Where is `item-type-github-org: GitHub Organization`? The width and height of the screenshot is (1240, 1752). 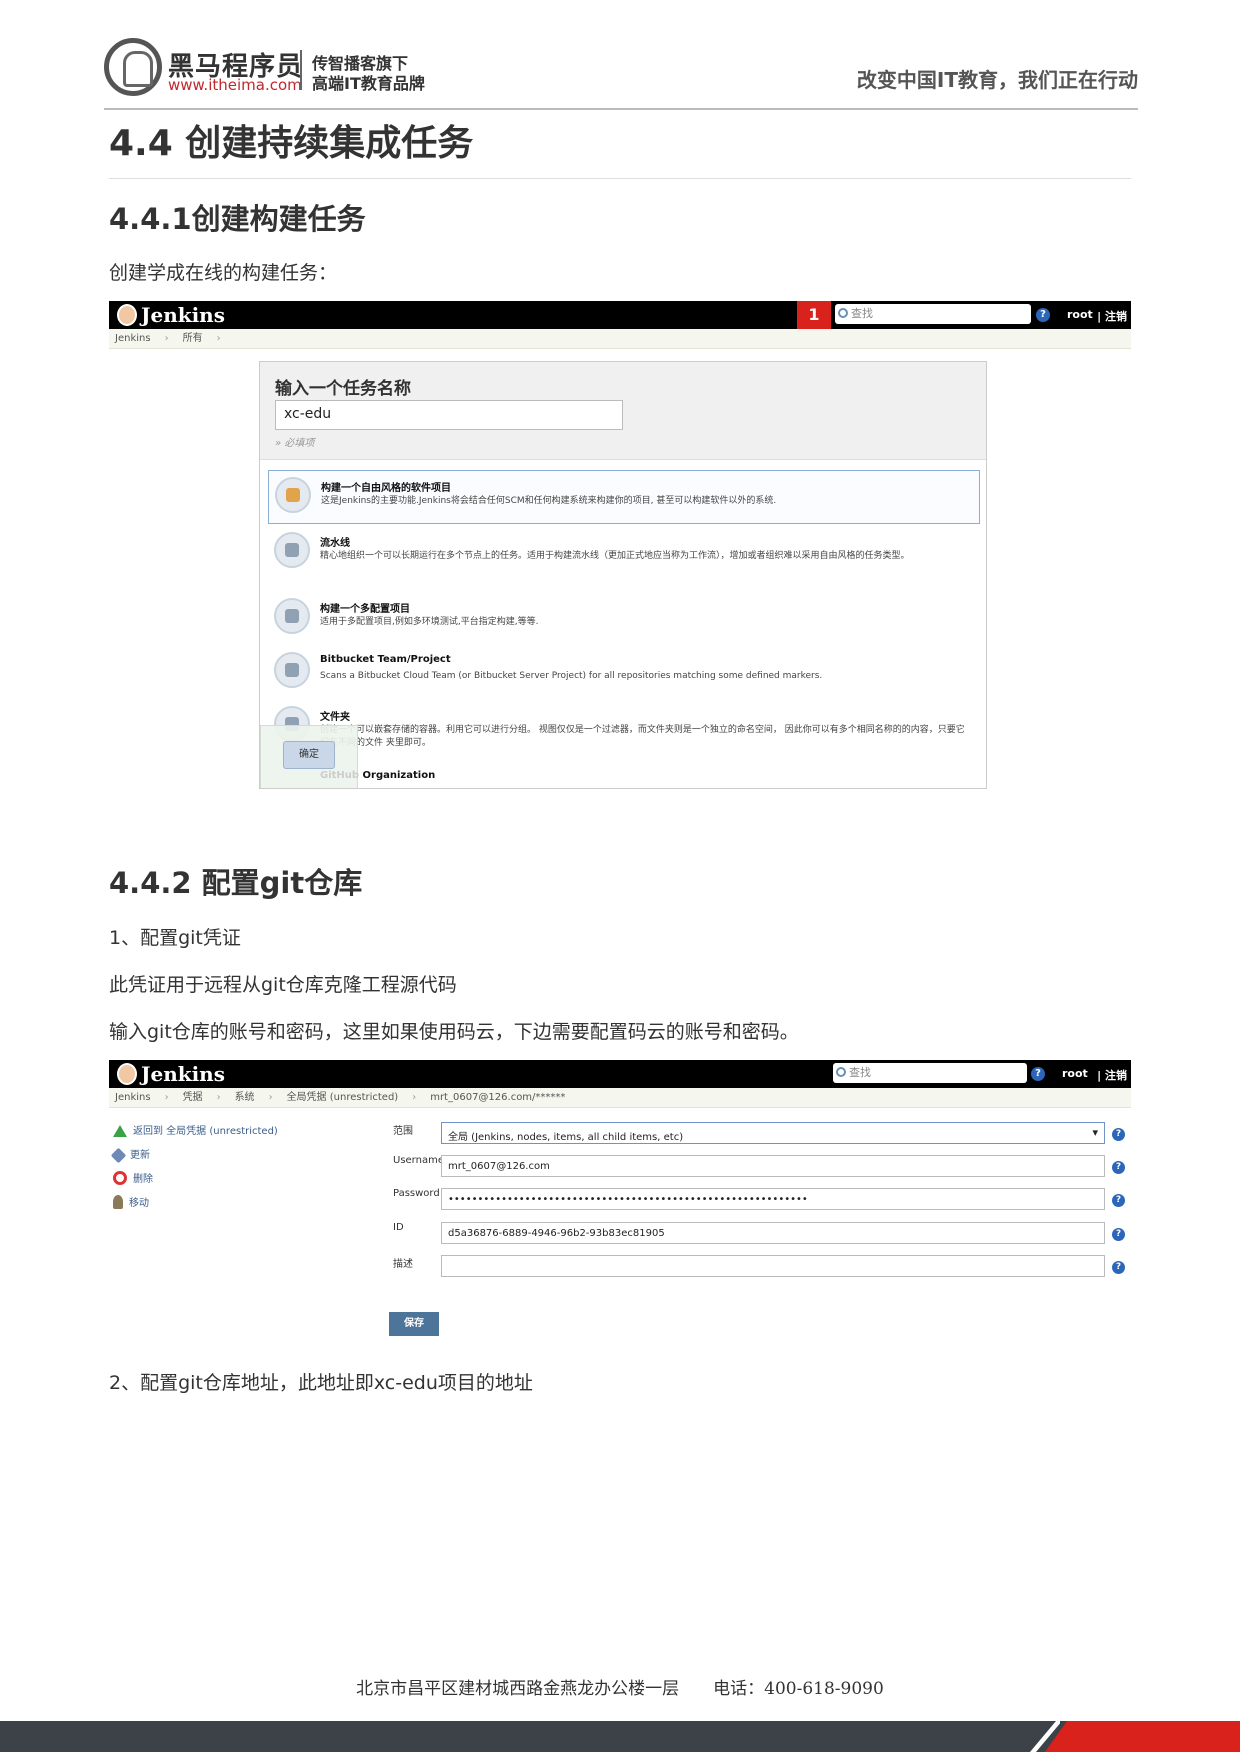 item-type-github-org: GitHub Organization is located at coordinates (377, 775).